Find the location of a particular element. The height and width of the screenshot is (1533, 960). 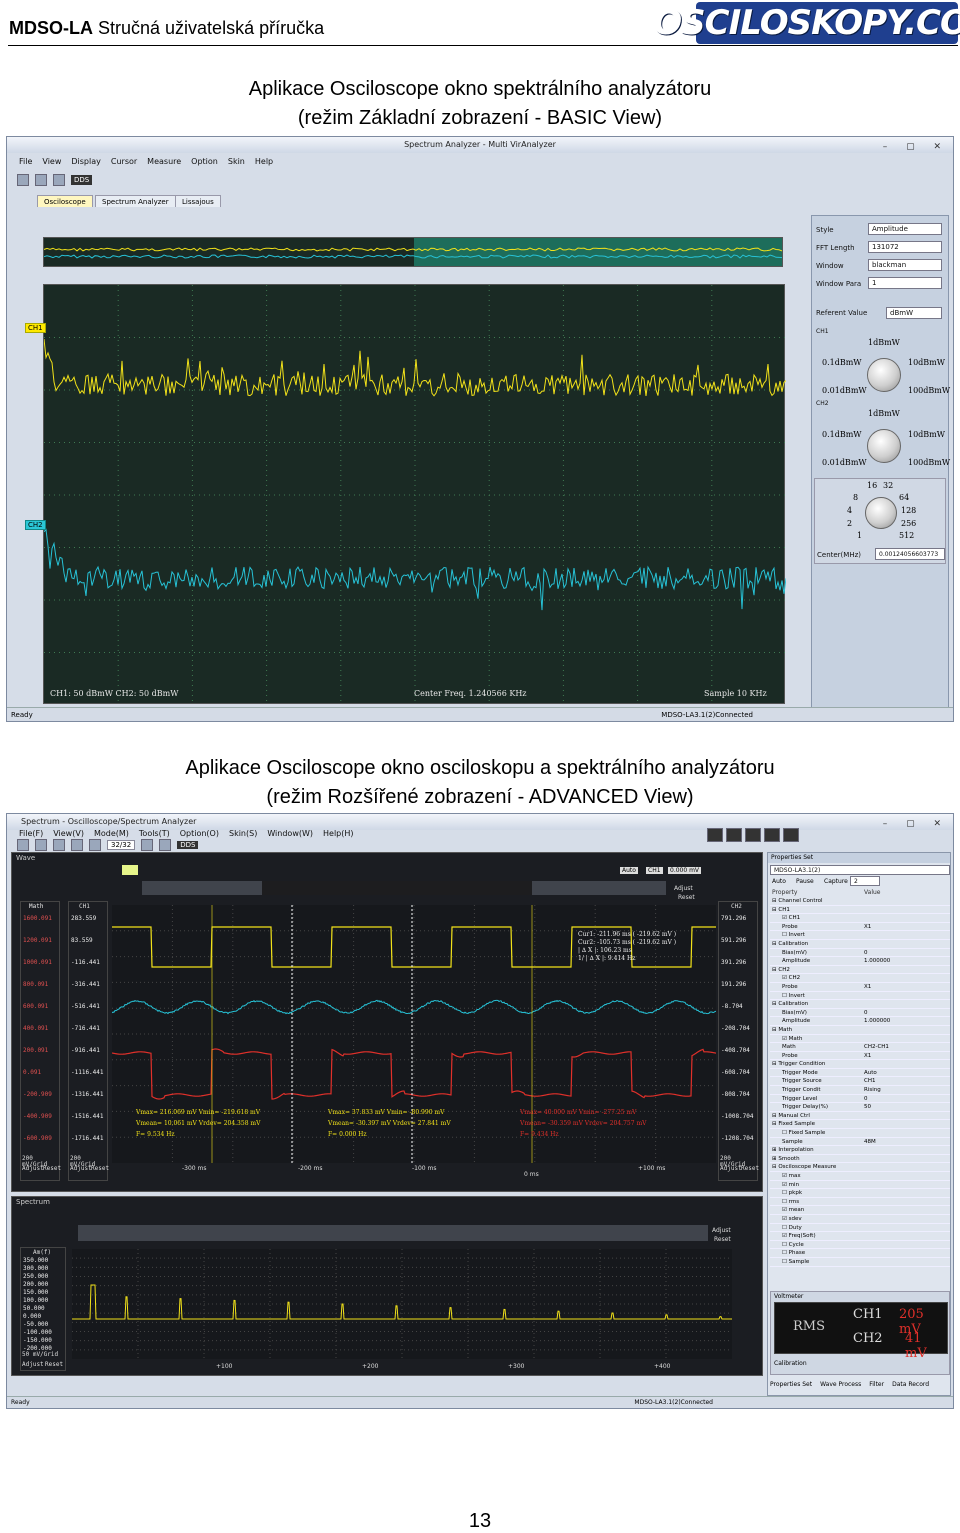

property-row: ⊟ CH1 is located at coordinates (860, 910).